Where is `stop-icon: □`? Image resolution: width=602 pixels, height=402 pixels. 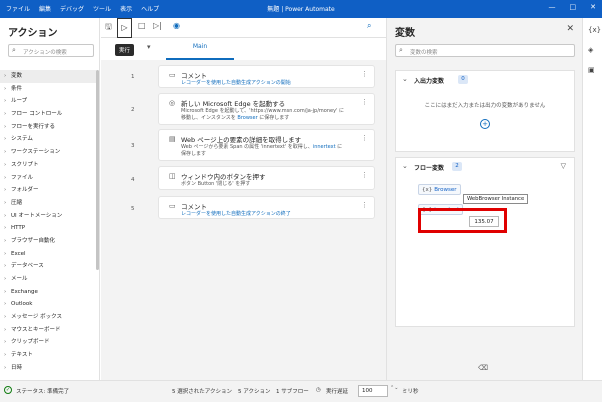 stop-icon: □ is located at coordinates (142, 25).